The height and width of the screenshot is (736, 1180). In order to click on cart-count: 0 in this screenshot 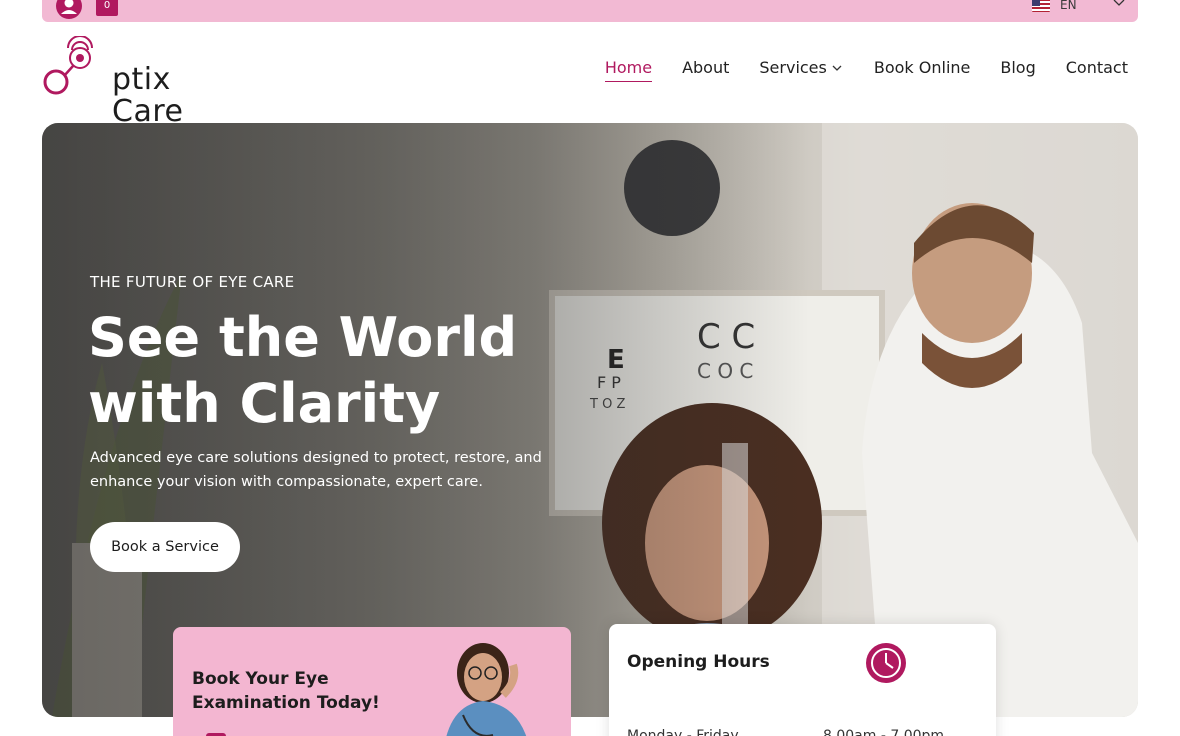, I will do `click(107, 5)`.